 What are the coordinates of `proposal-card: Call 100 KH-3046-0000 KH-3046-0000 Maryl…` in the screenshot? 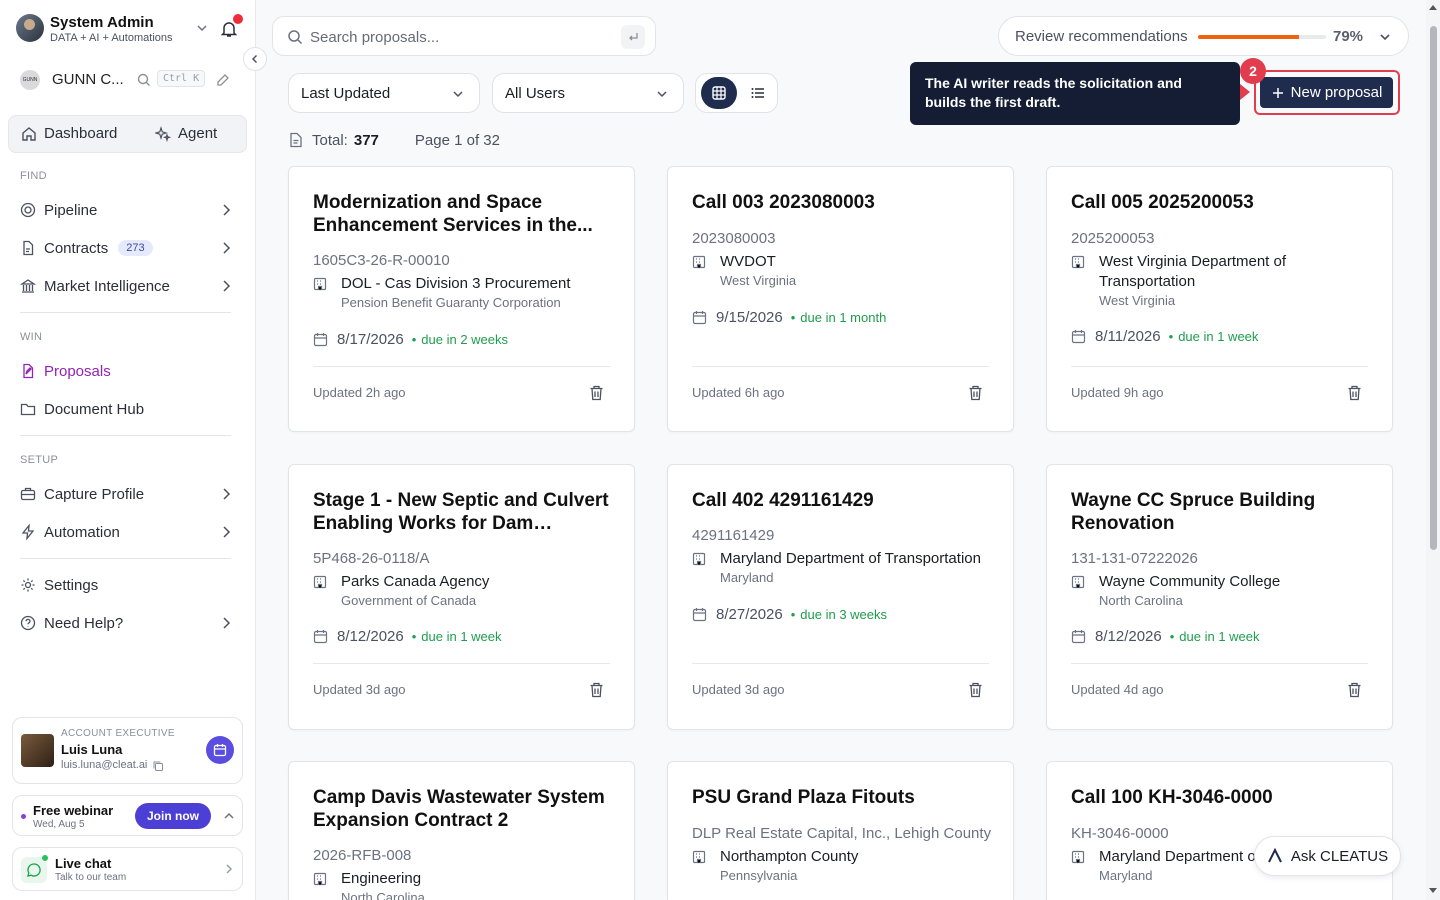 It's located at (1219, 830).